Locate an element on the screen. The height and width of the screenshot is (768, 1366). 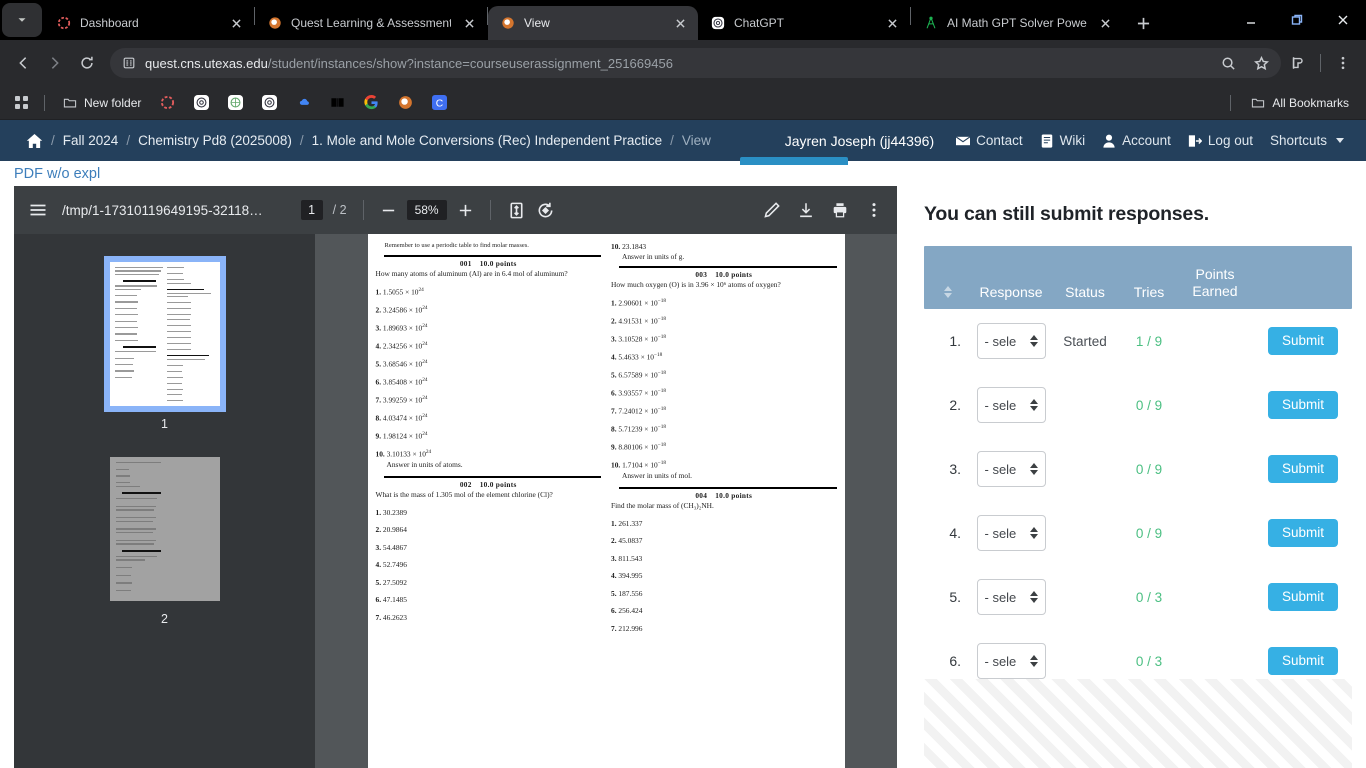
bookmark-canvas: C is located at coordinates (439, 103).